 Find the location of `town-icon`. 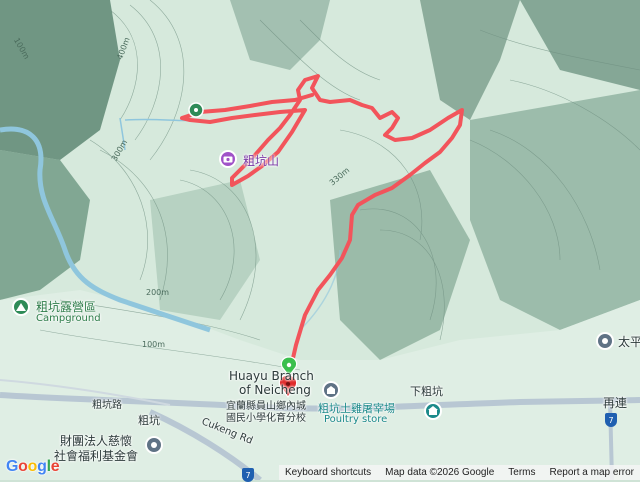

town-icon is located at coordinates (605, 341).